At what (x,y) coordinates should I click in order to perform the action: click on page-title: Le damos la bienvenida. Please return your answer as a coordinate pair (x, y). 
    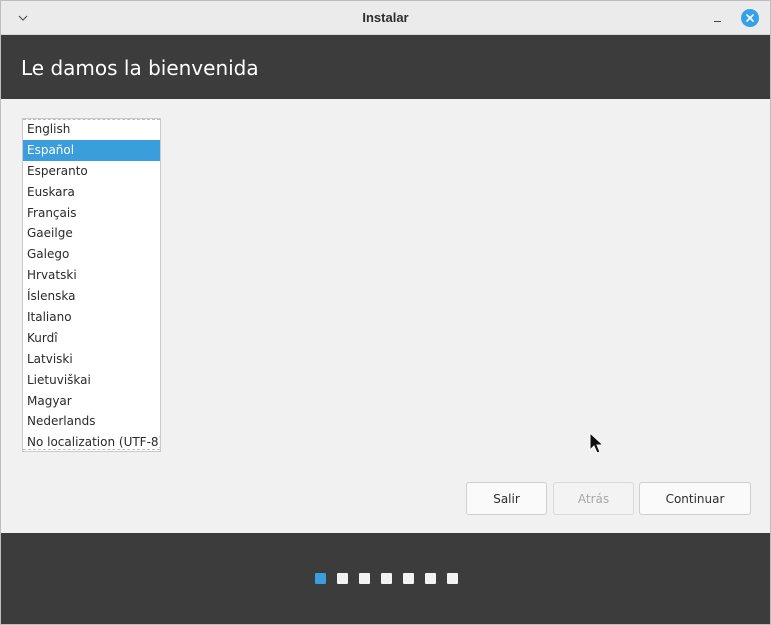
    Looking at the image, I should click on (140, 68).